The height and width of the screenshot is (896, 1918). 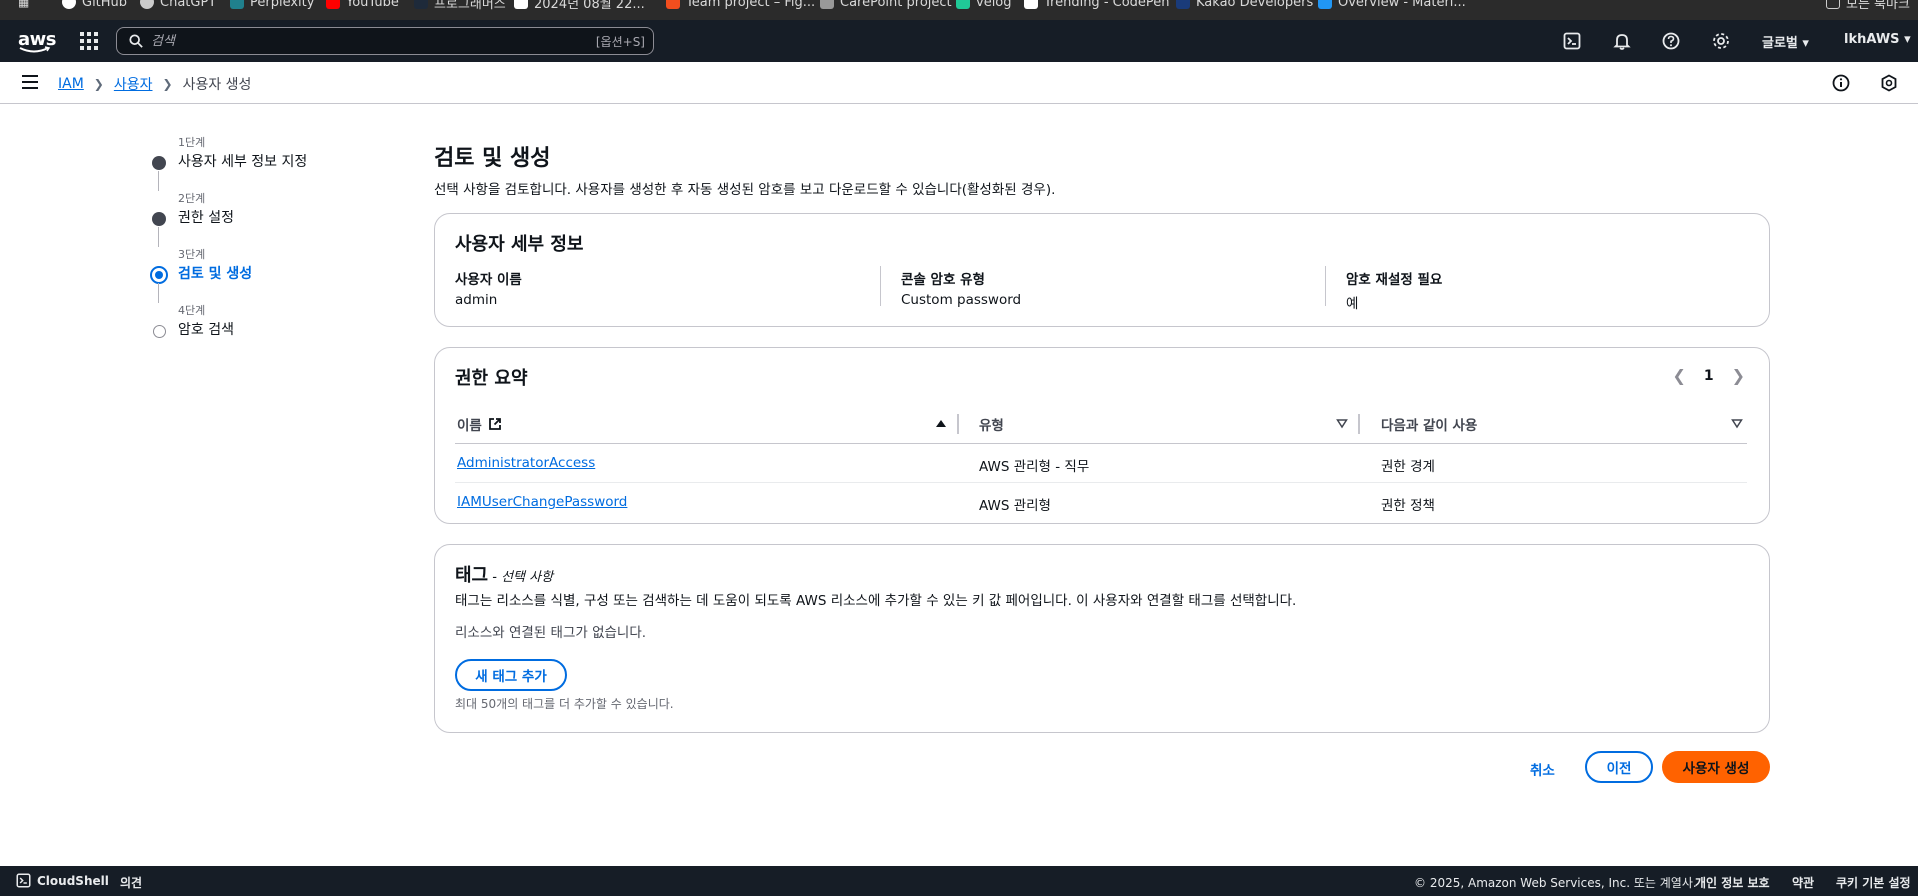 What do you see at coordinates (192, 198) in the screenshot?
I see `step-number: 2단계` at bounding box center [192, 198].